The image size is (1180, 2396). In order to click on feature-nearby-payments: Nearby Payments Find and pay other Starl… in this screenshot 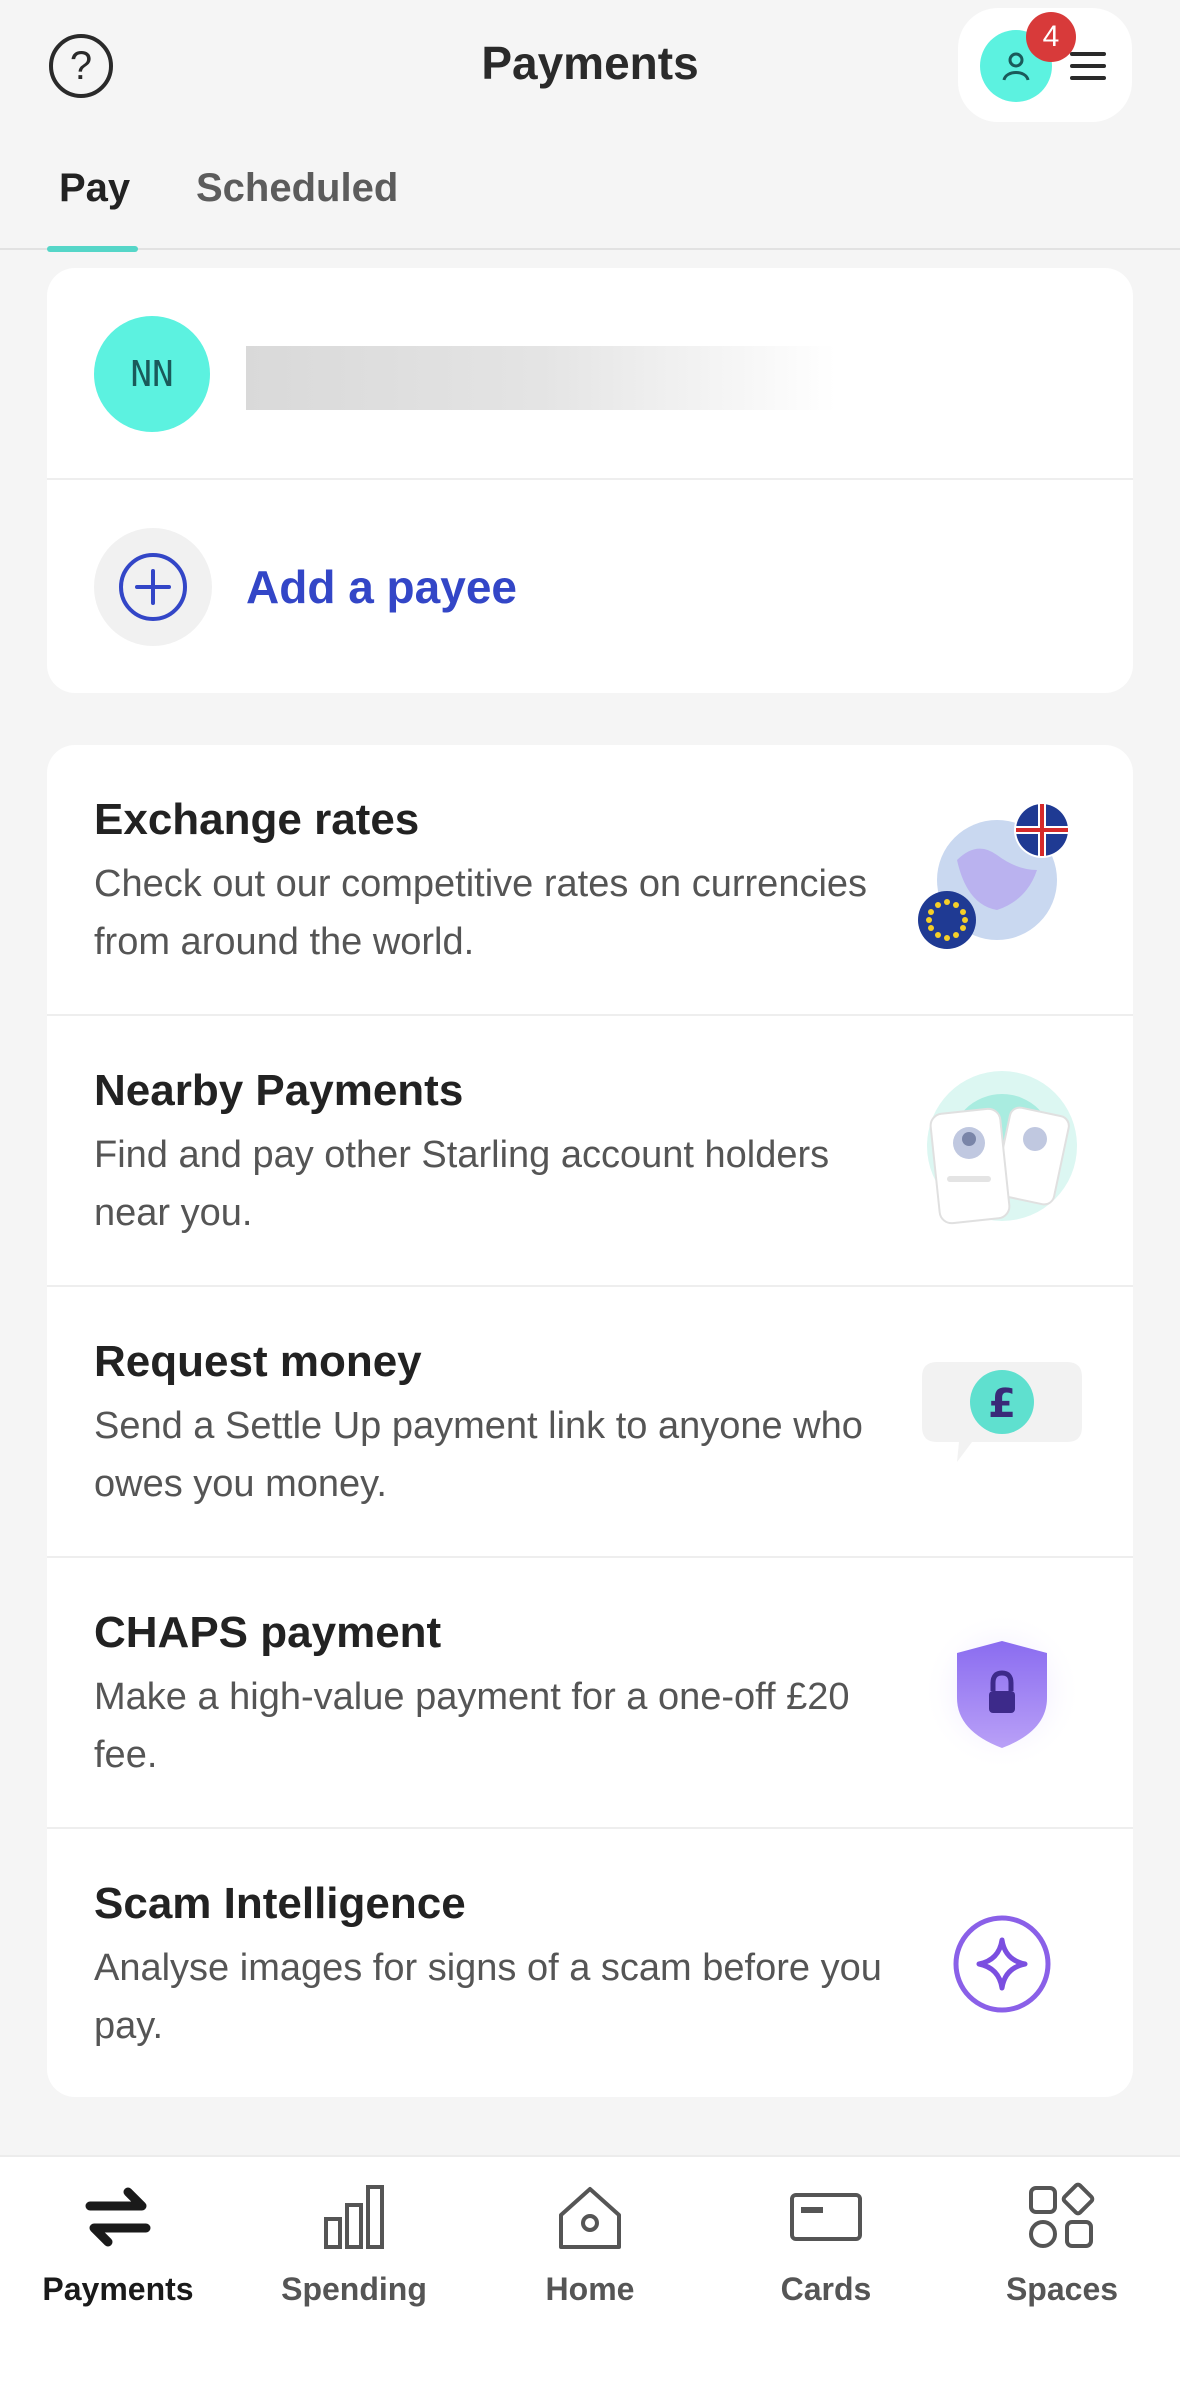, I will do `click(590, 1151)`.